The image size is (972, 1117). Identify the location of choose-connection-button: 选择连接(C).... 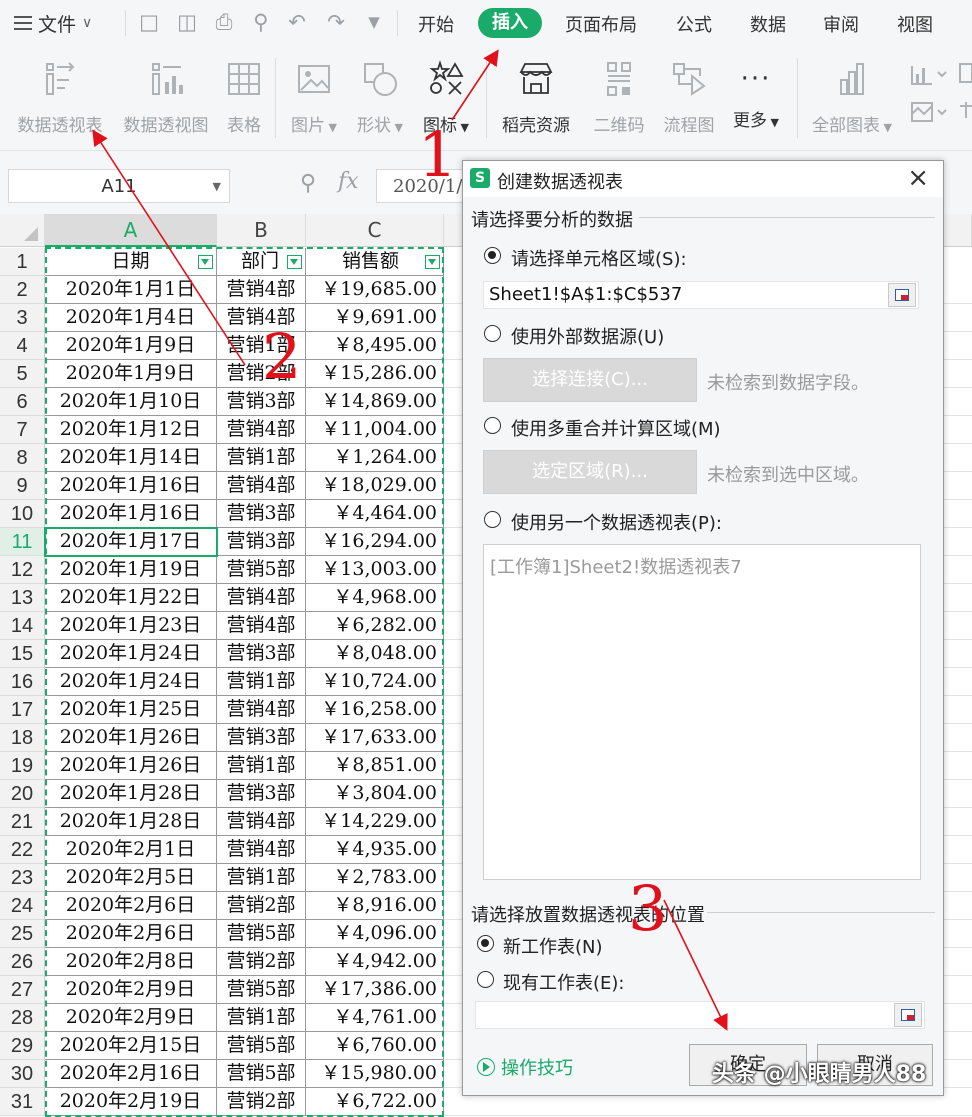
(590, 380).